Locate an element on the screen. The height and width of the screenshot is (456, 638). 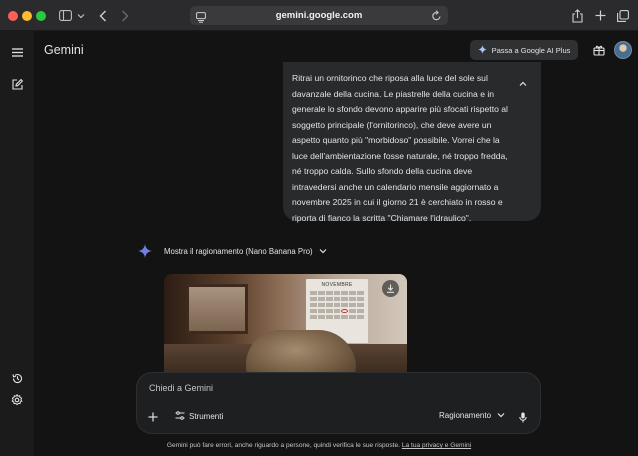
tools-button: Strumenti is located at coordinates (199, 416).